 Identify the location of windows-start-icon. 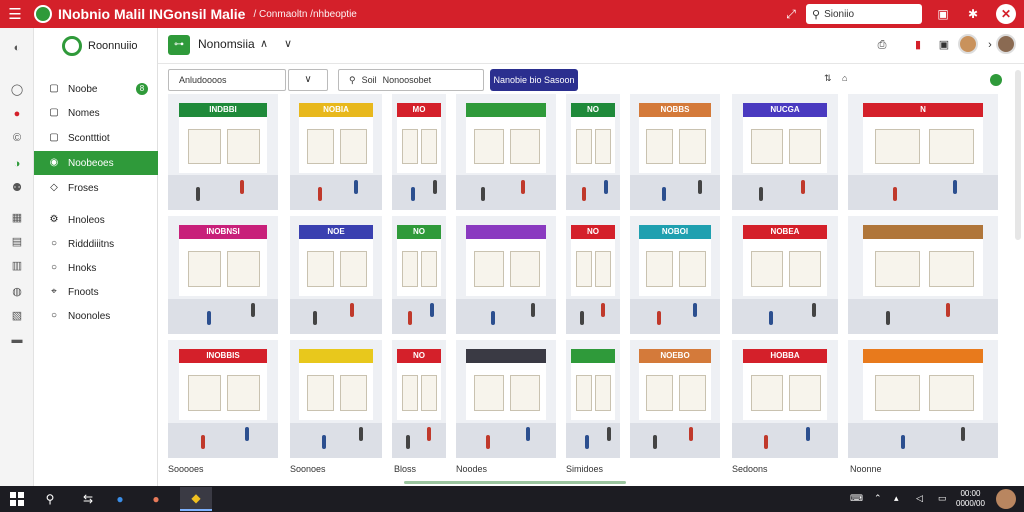
(17, 499).